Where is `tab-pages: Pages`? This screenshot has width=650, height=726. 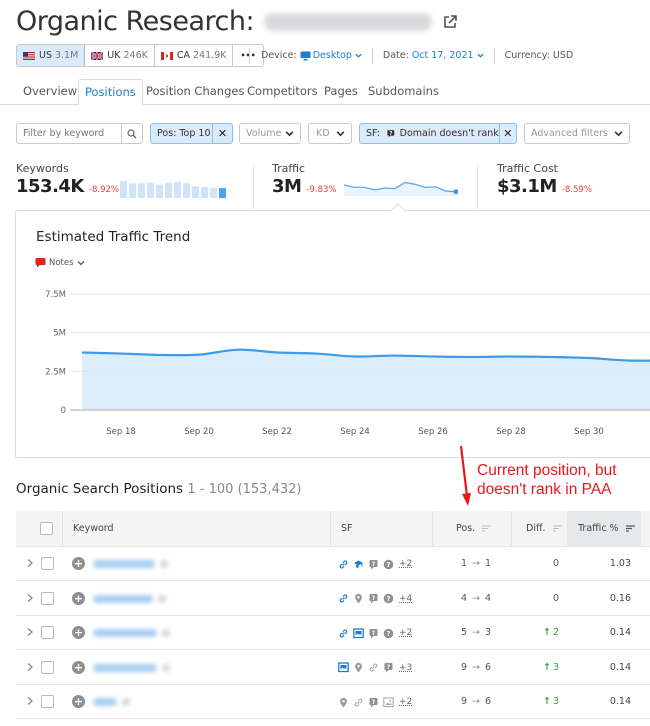 tab-pages: Pages is located at coordinates (341, 92).